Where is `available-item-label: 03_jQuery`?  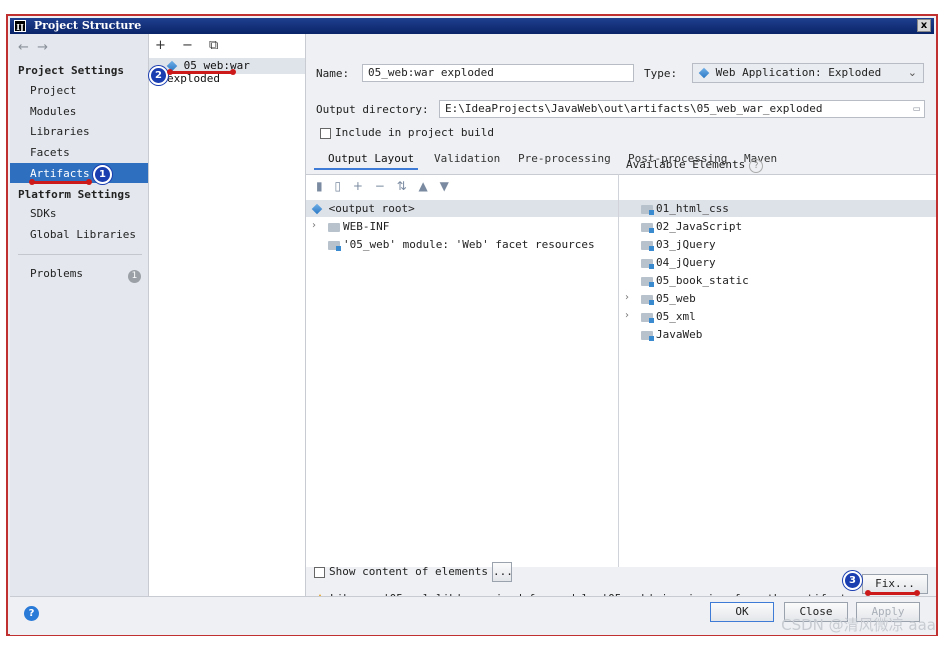
available-item-label: 03_jQuery is located at coordinates (686, 244).